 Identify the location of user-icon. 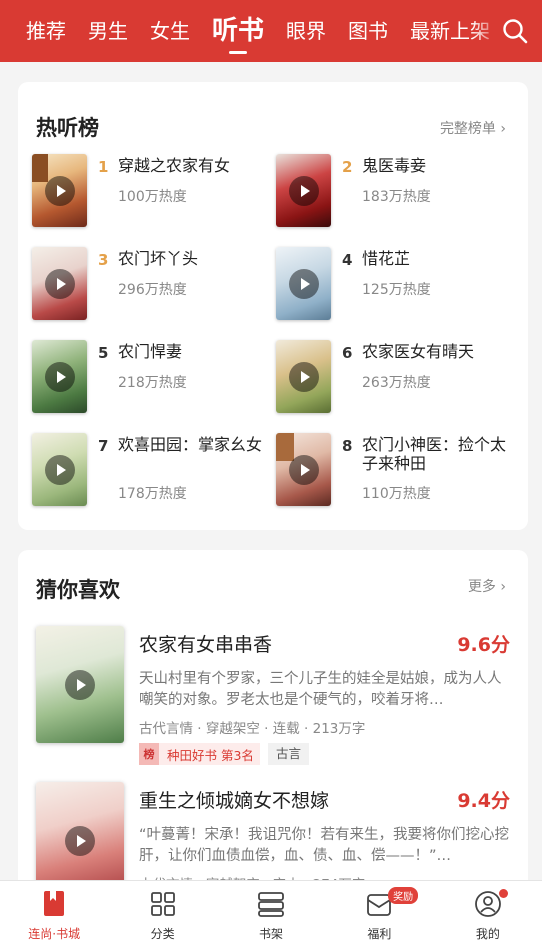
(487, 904).